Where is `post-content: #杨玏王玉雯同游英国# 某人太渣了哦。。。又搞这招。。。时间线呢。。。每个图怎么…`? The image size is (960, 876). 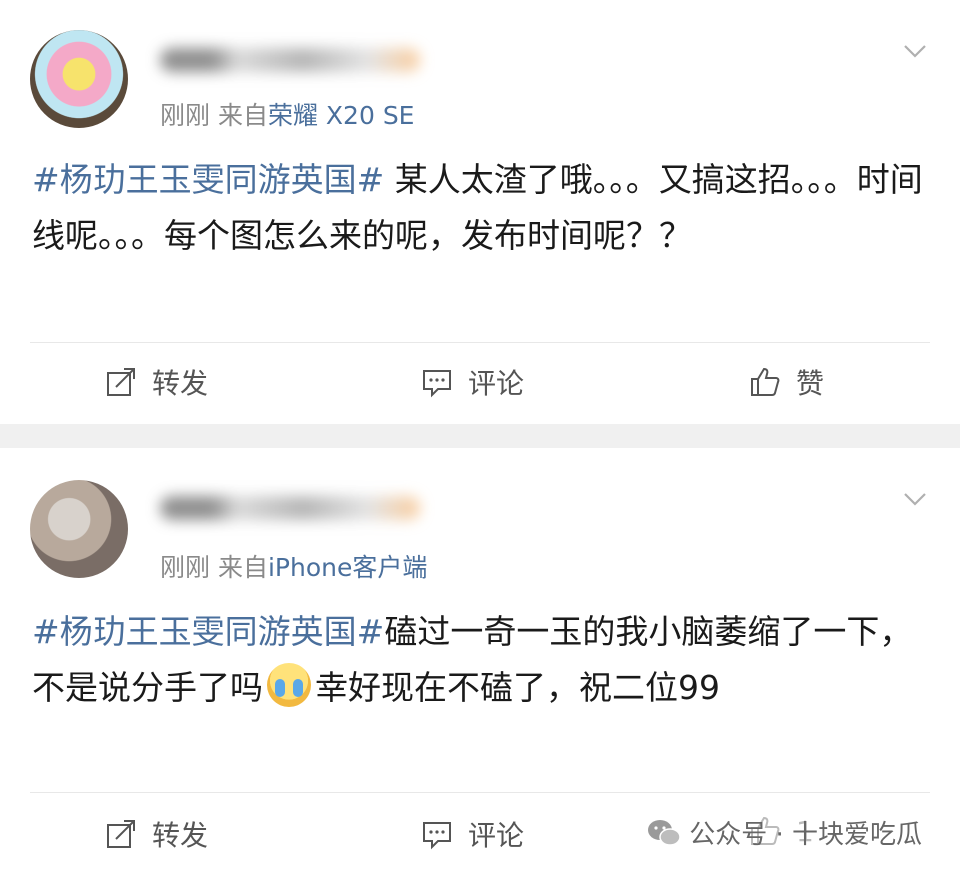 post-content: #杨玏王玉雯同游英国# 某人太渣了哦。。。又搞这招。。。时间线呢。。。每个图怎么… is located at coordinates (482, 208).